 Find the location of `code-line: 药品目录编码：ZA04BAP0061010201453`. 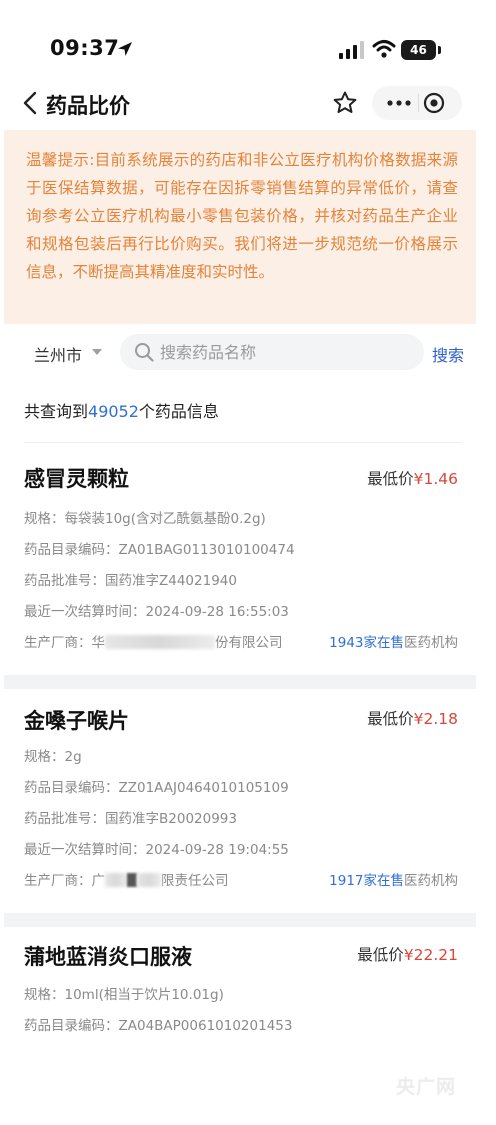

code-line: 药品目录编码：ZA04BAP0061010201453 is located at coordinates (158, 1024).